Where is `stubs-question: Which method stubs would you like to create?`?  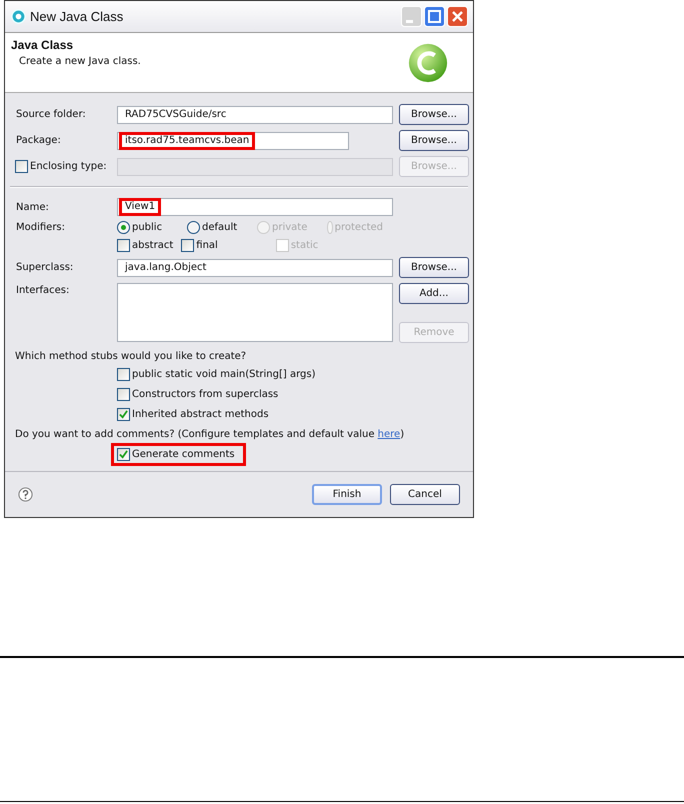
stubs-question: Which method stubs would you like to create? is located at coordinates (131, 356).